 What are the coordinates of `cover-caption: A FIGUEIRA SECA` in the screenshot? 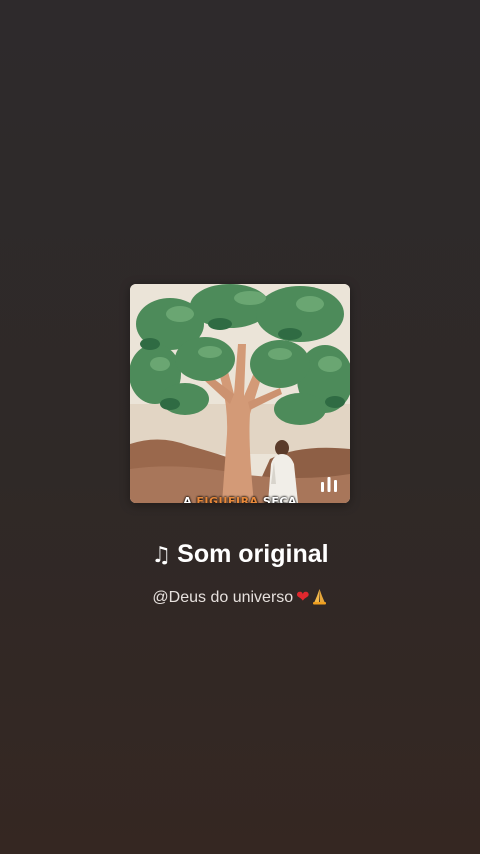 It's located at (240, 499).